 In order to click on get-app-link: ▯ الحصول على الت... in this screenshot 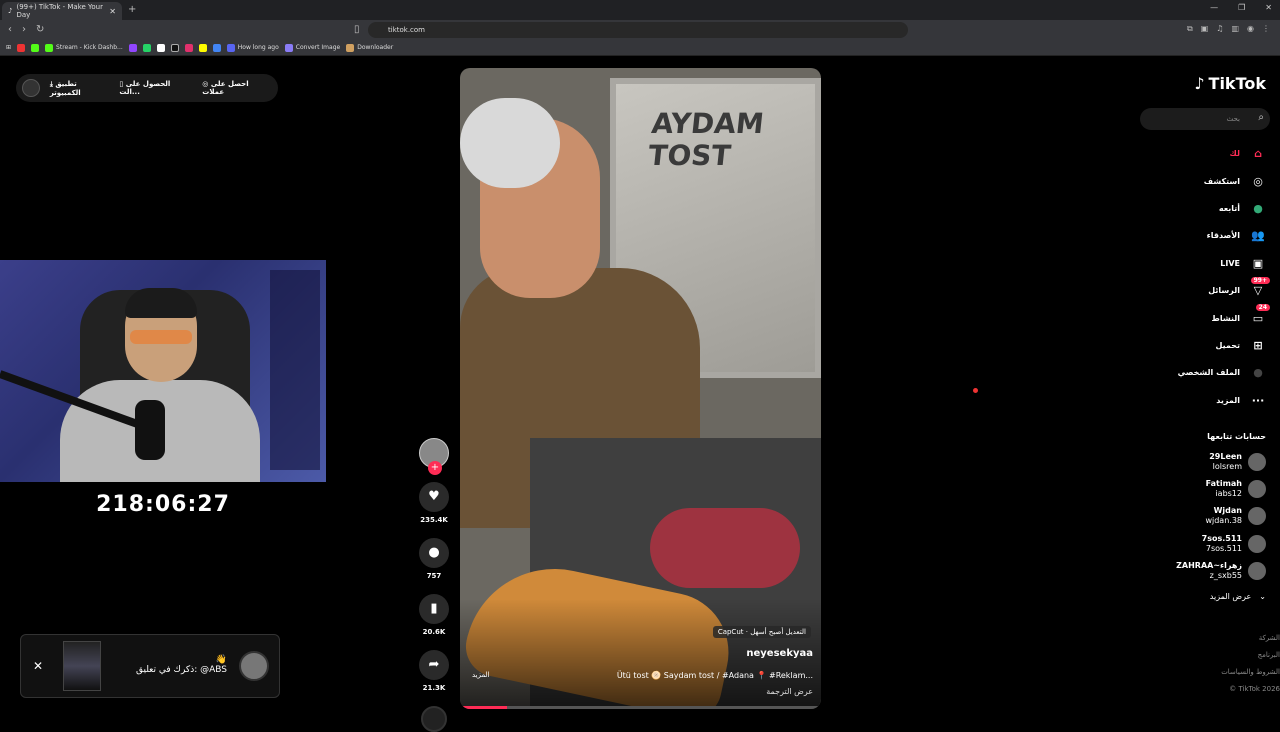, I will do `click(155, 88)`.